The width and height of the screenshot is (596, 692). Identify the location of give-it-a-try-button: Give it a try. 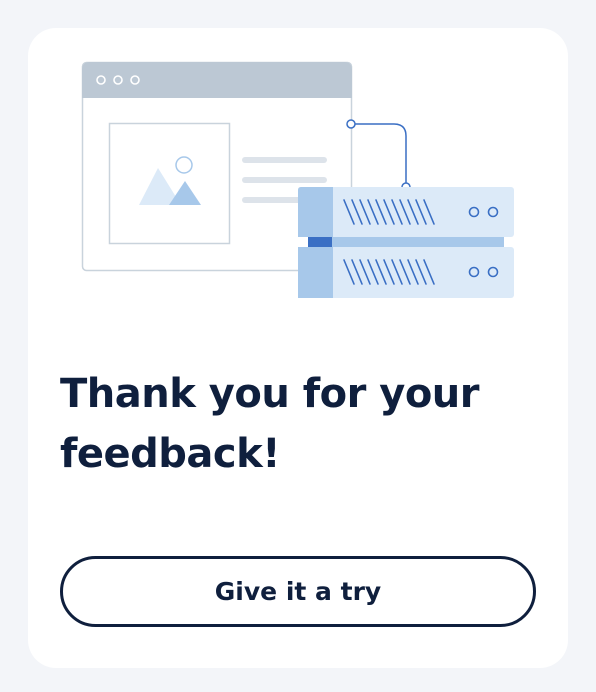
(298, 591).